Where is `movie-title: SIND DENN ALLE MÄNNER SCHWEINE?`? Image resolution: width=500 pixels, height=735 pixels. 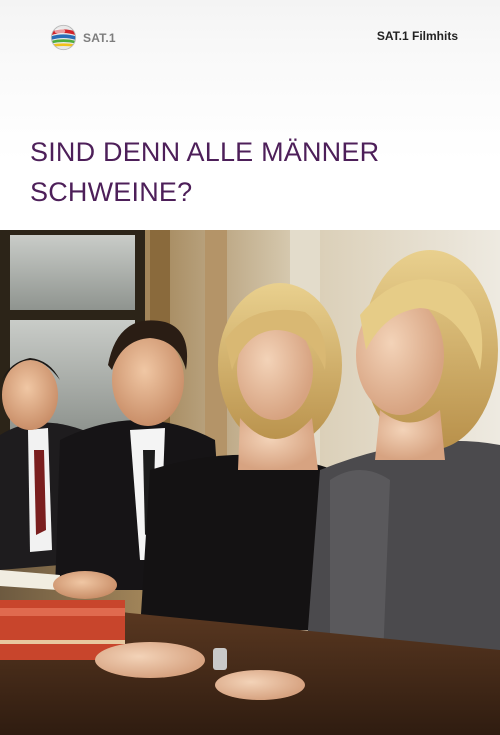
movie-title: SIND DENN ALLE MÄNNER SCHWEINE? is located at coordinates (250, 172).